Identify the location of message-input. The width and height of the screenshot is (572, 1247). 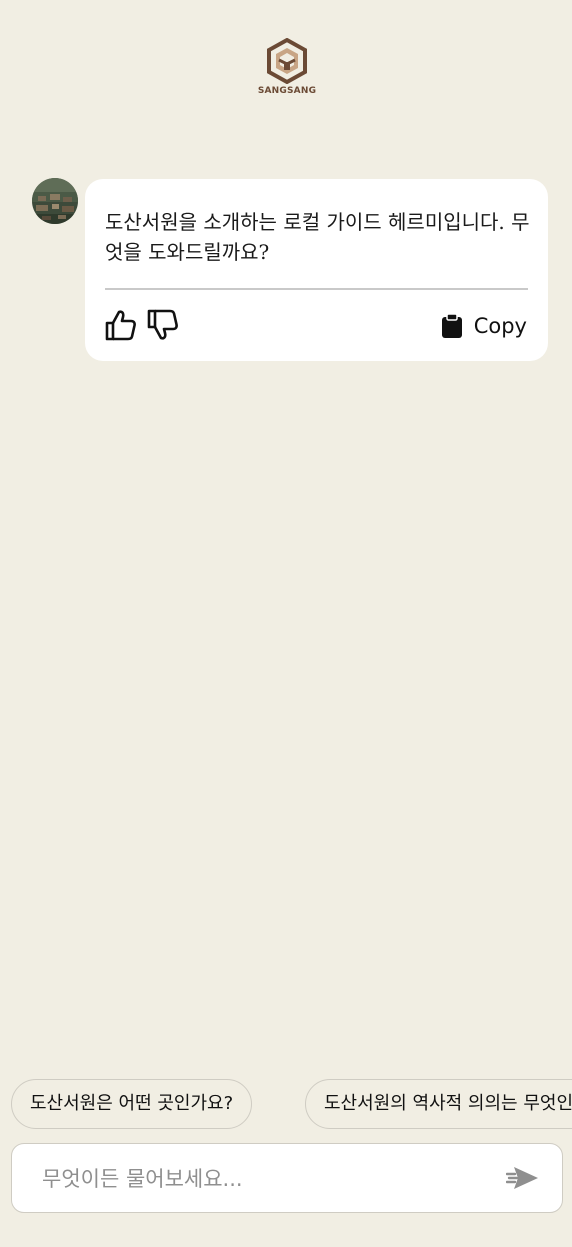
(267, 1179).